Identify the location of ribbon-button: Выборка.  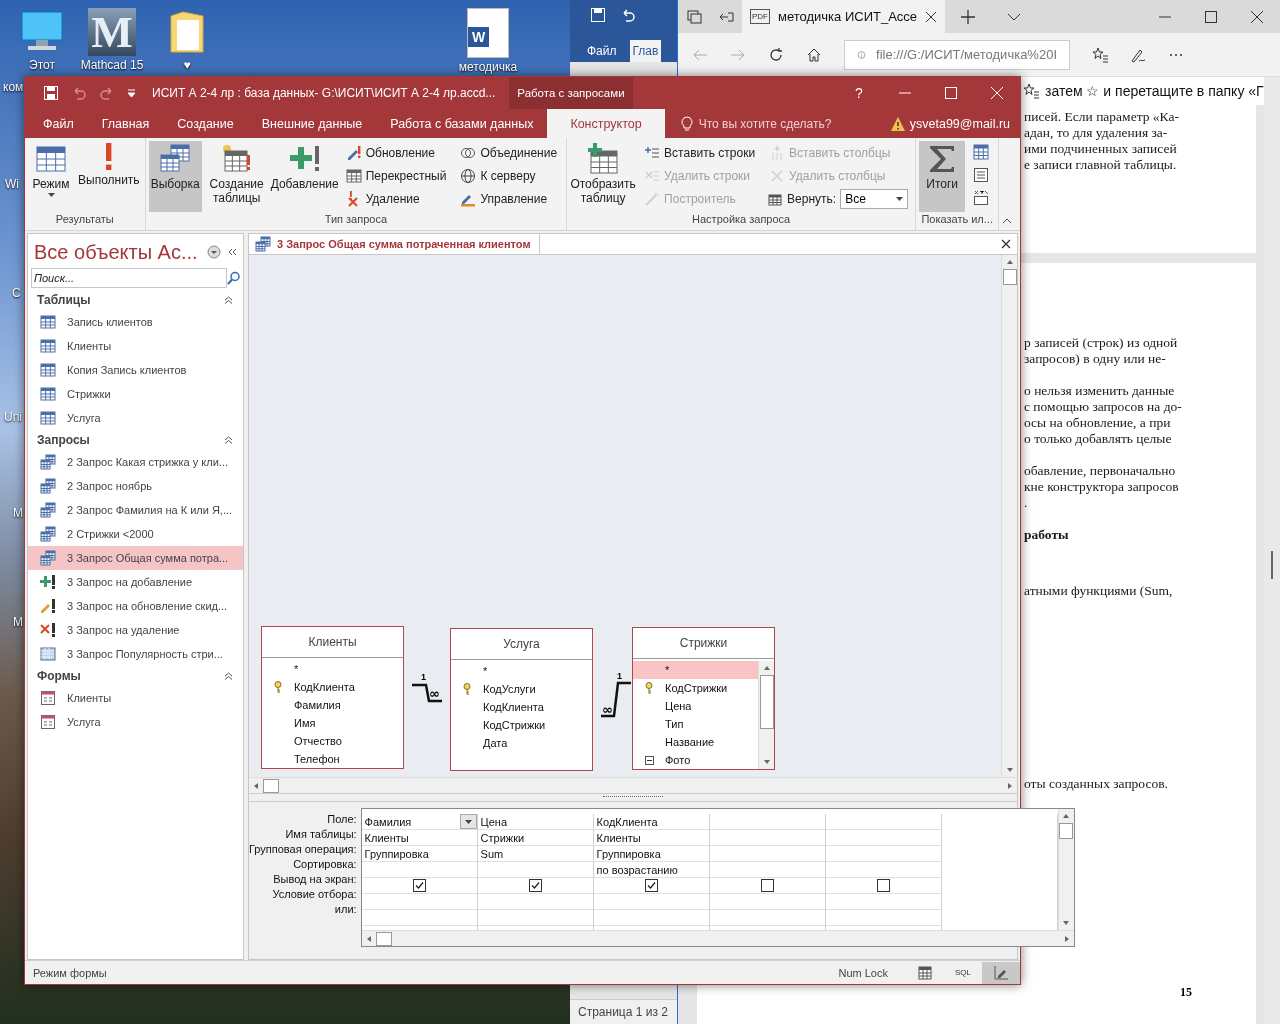
(175, 176).